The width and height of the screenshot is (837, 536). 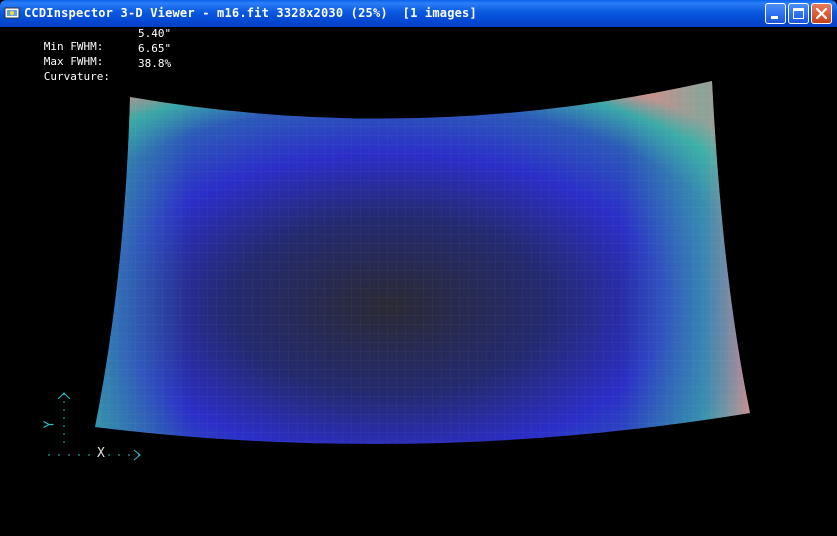 I want to click on y-axis-label: Y, so click(x=50, y=424).